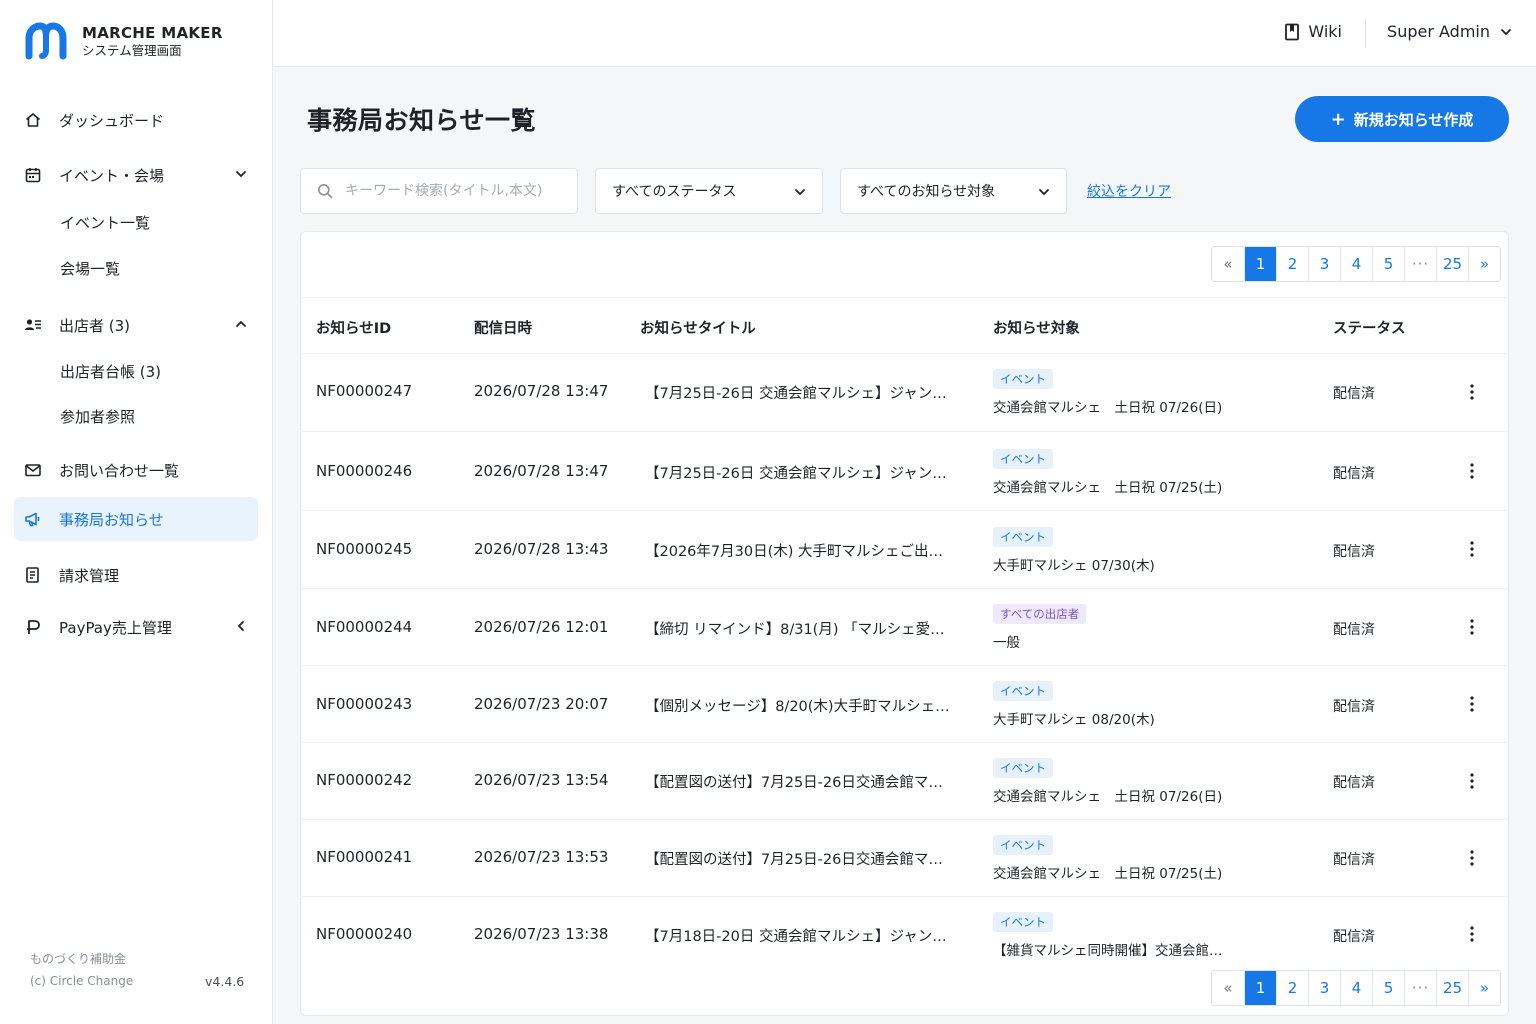 This screenshot has height=1024, width=1536. What do you see at coordinates (1036, 327) in the screenshot?
I see `column-header-target: お知らせ対象` at bounding box center [1036, 327].